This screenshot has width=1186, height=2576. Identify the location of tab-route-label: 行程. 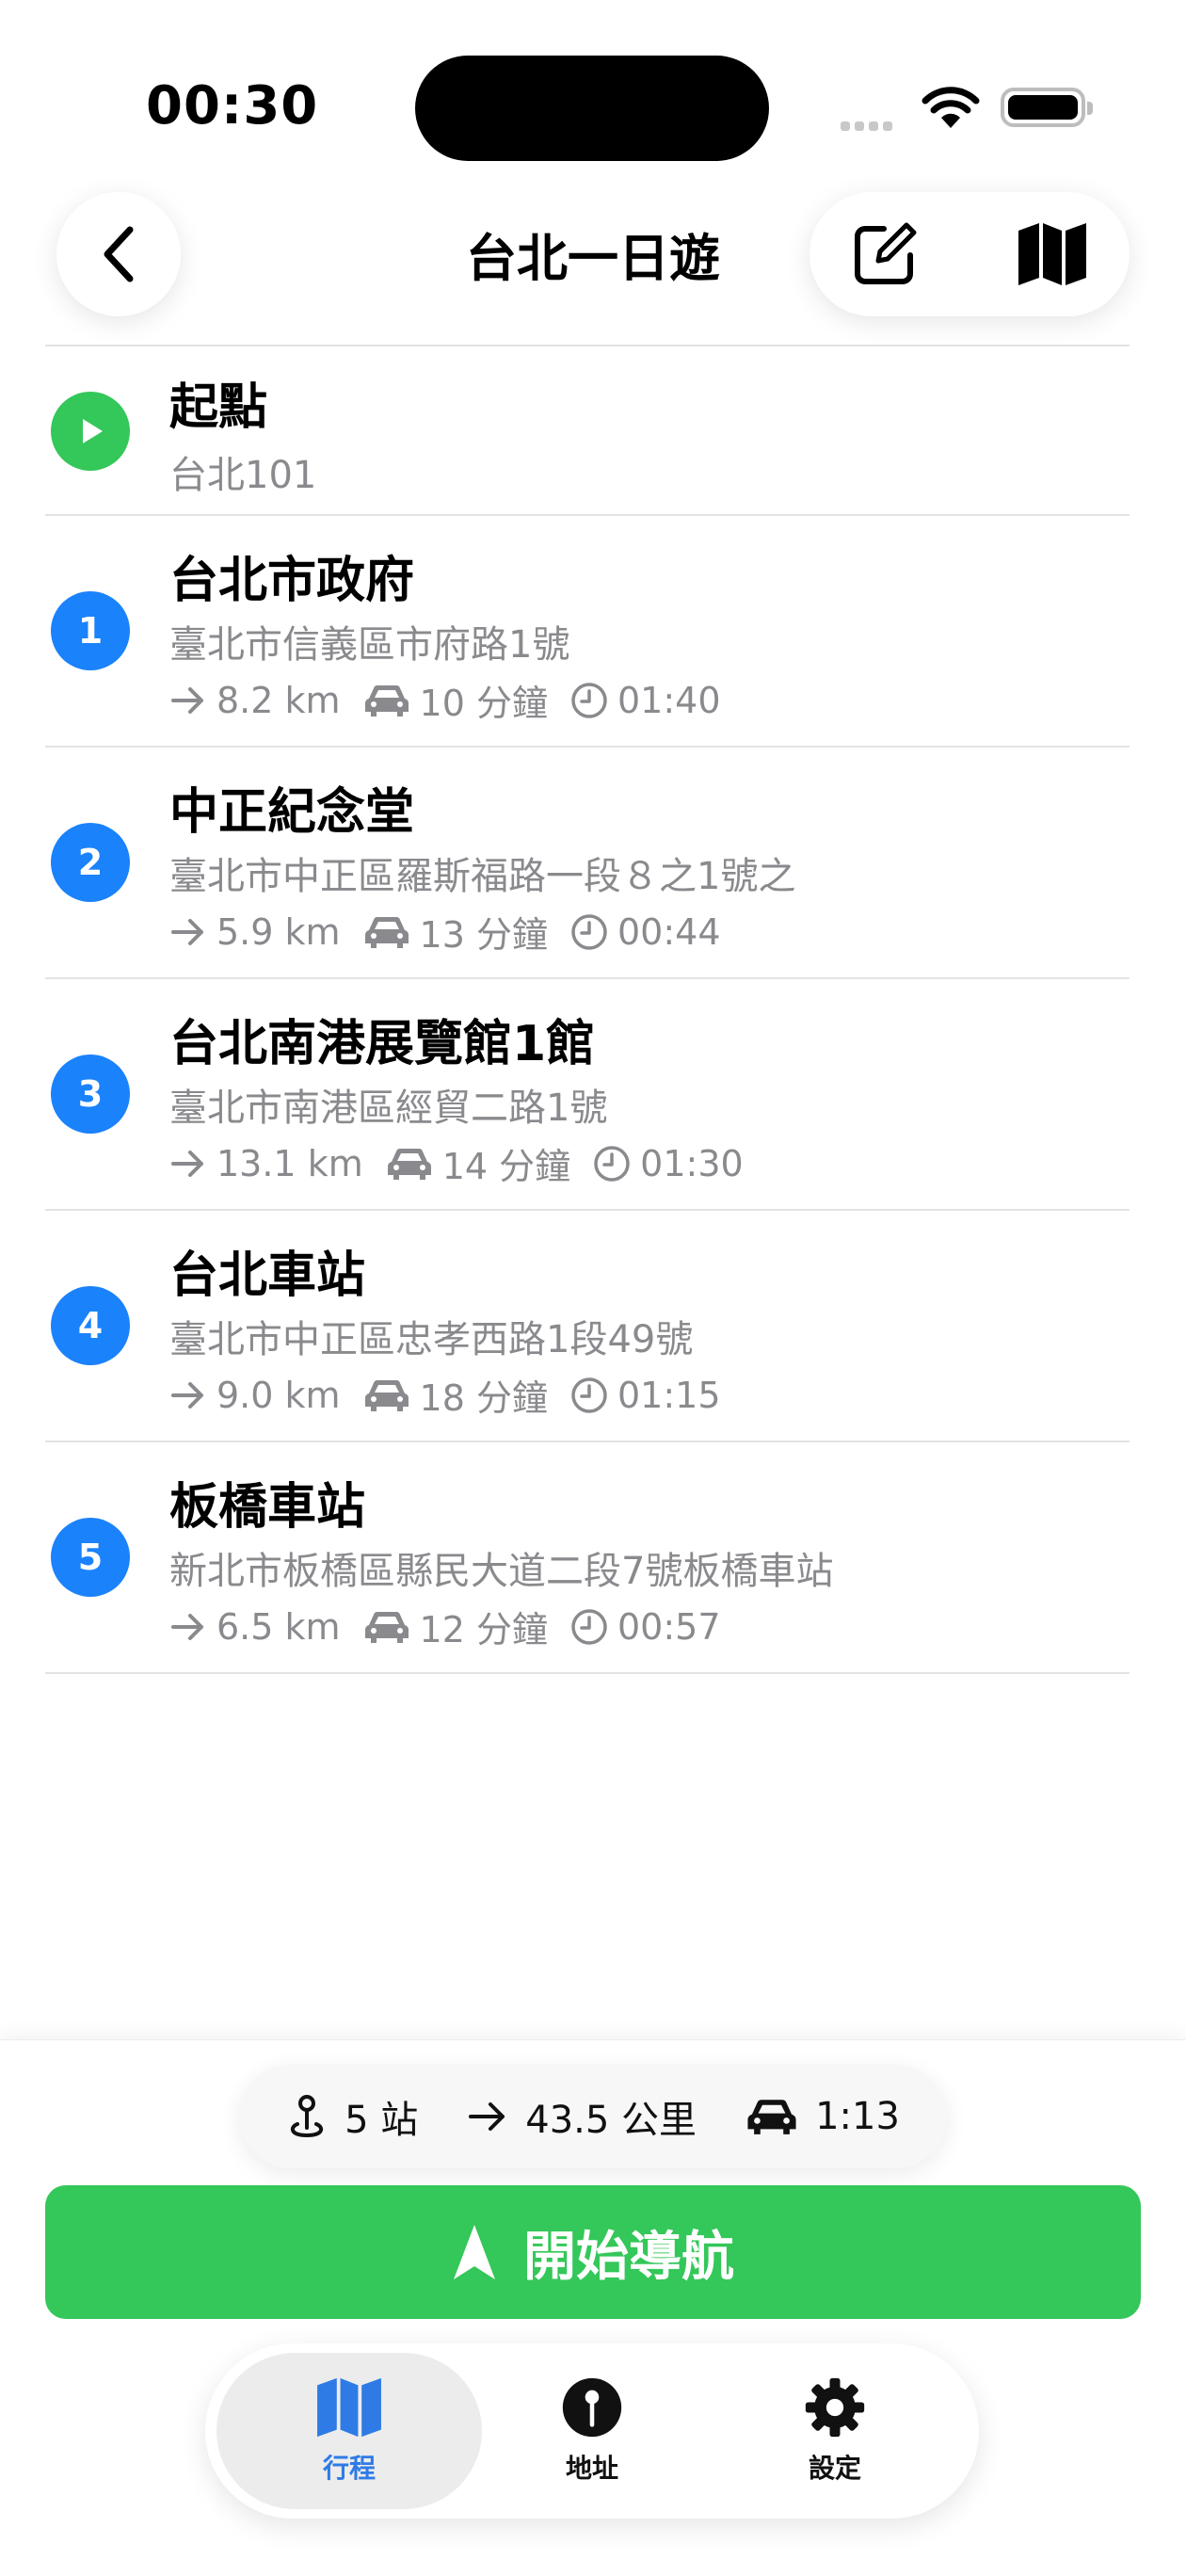
(349, 2468).